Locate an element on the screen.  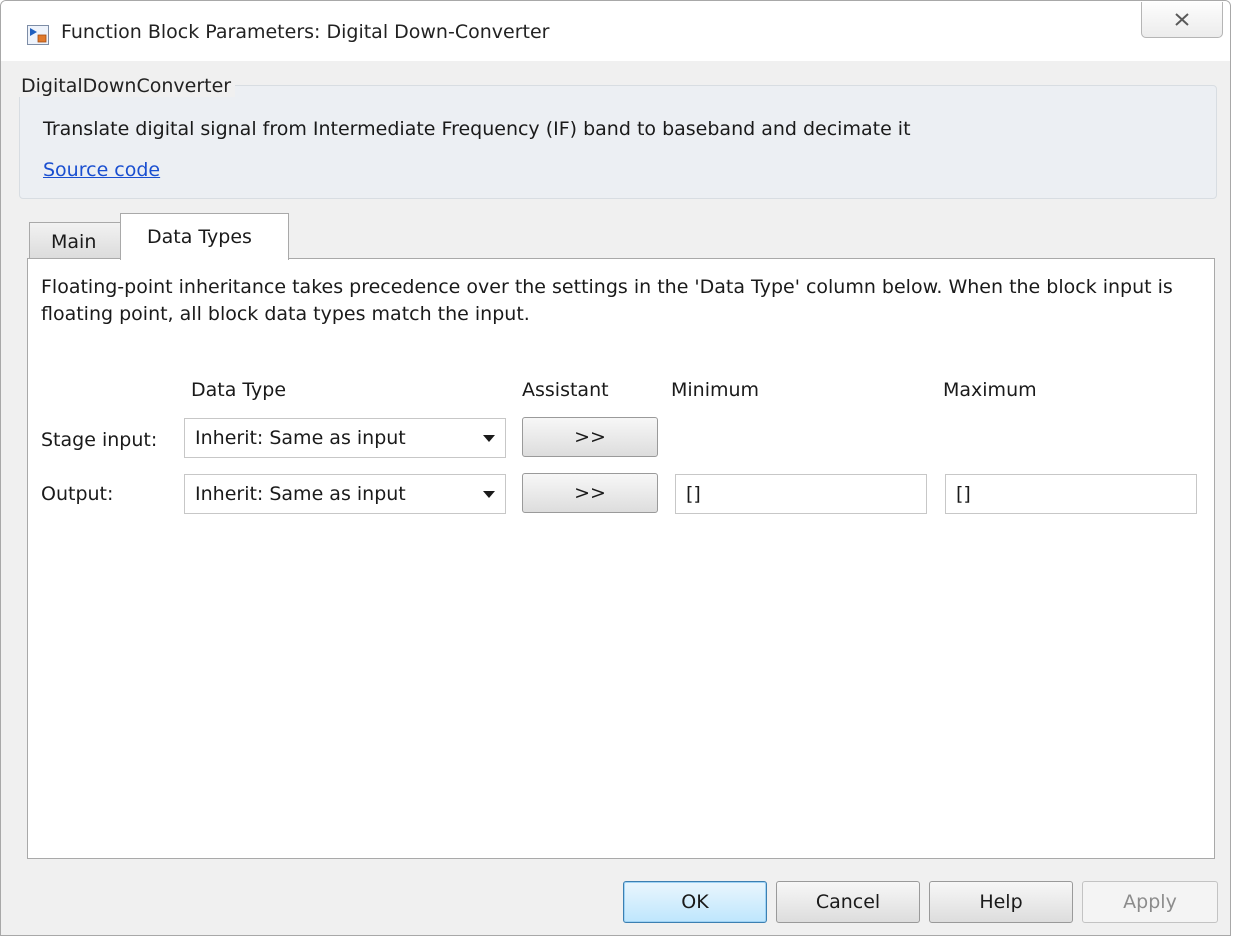
output-label: Output: is located at coordinates (77, 494).